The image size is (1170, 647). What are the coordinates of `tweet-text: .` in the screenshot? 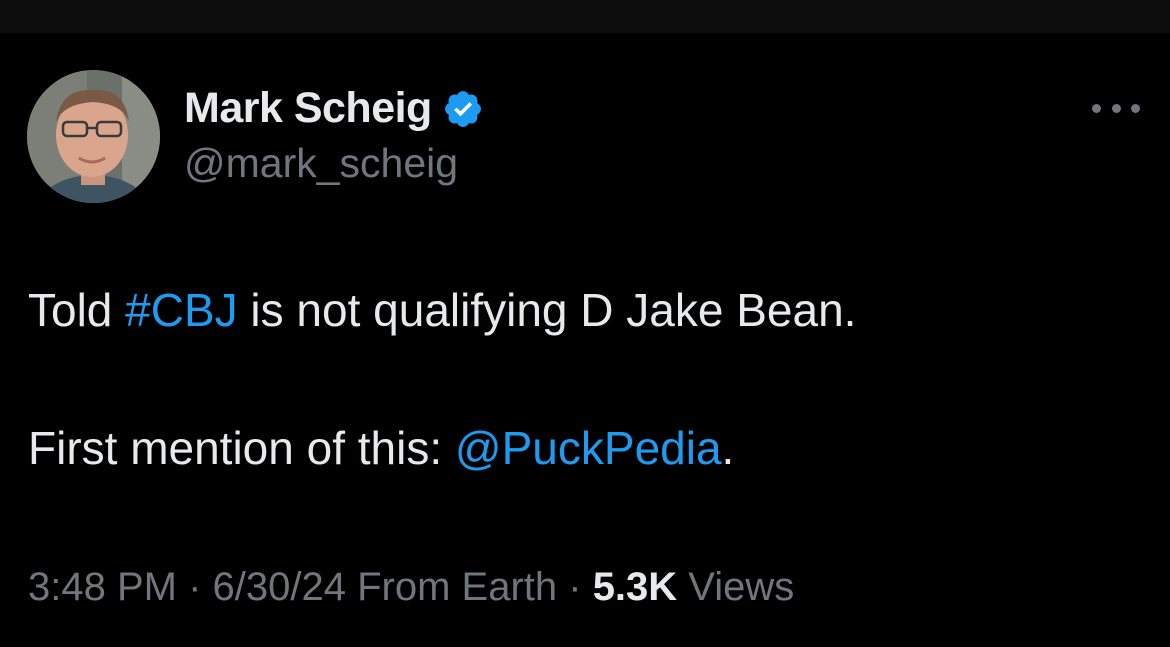 It's located at (728, 448).